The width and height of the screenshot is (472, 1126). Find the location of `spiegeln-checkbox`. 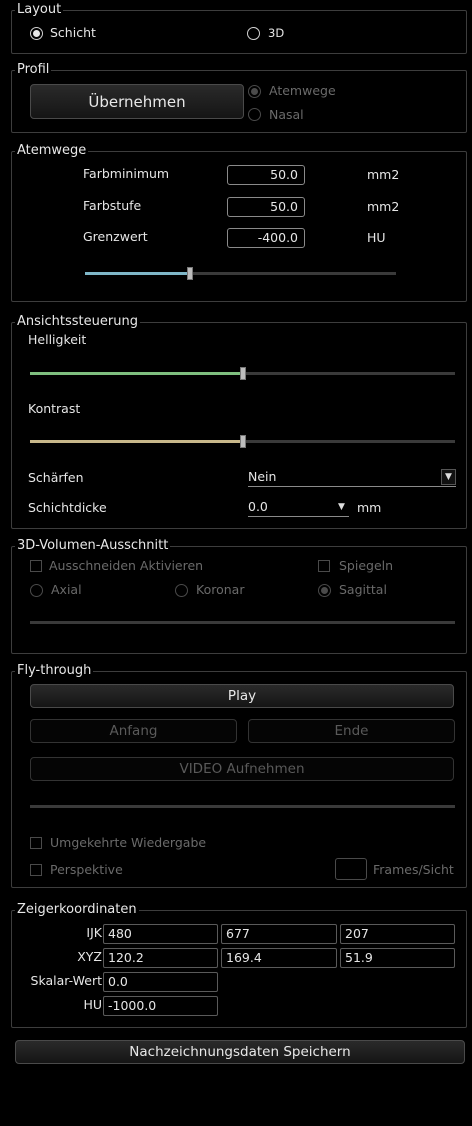

spiegeln-checkbox is located at coordinates (324, 566).